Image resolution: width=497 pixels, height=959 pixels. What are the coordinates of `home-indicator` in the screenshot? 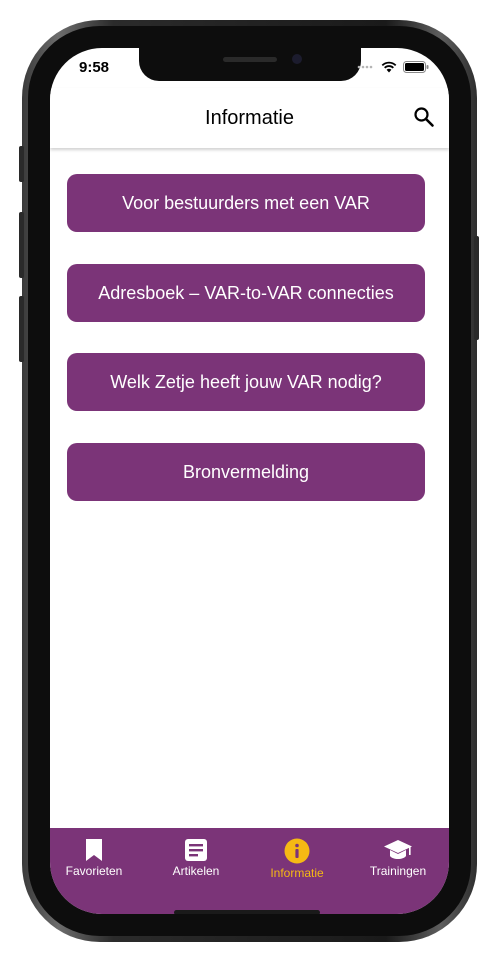 It's located at (247, 912).